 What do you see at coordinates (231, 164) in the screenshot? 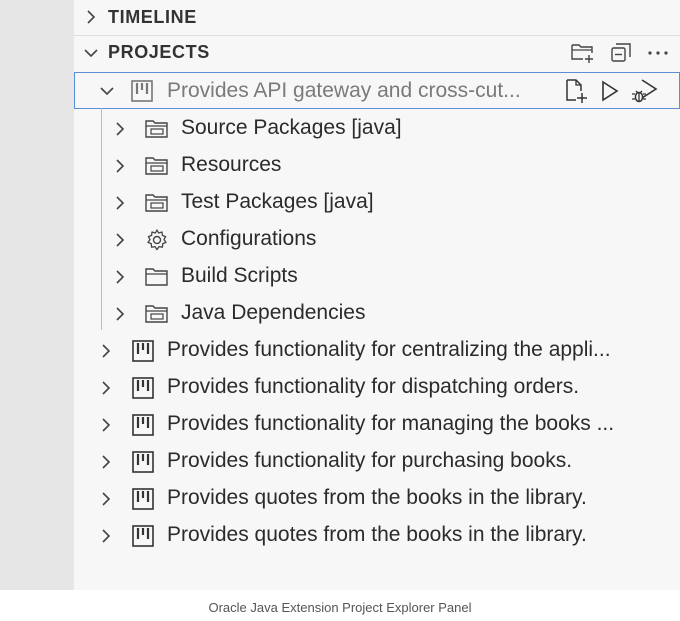
I see `tree-item-label: Resources` at bounding box center [231, 164].